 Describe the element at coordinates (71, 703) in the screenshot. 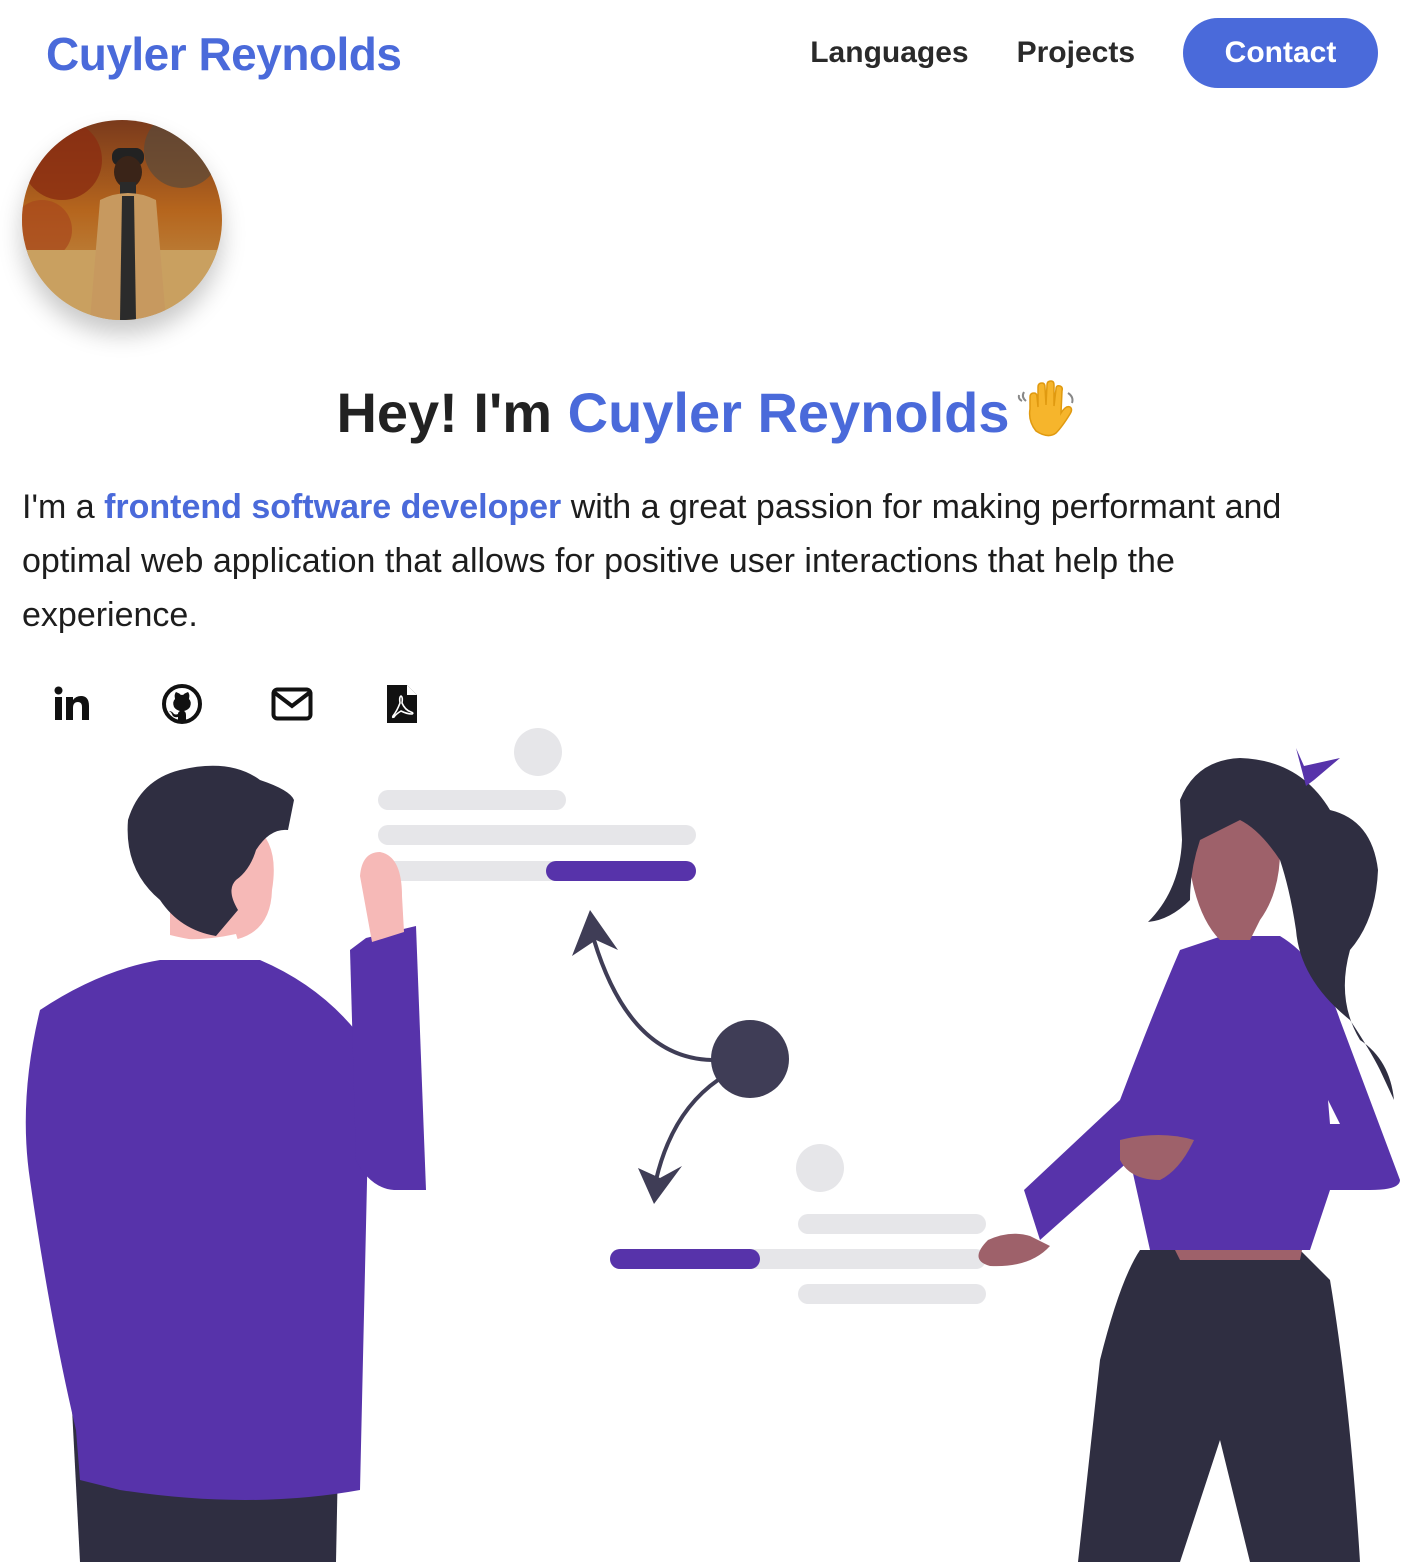

I see `linkedin-icon` at that location.